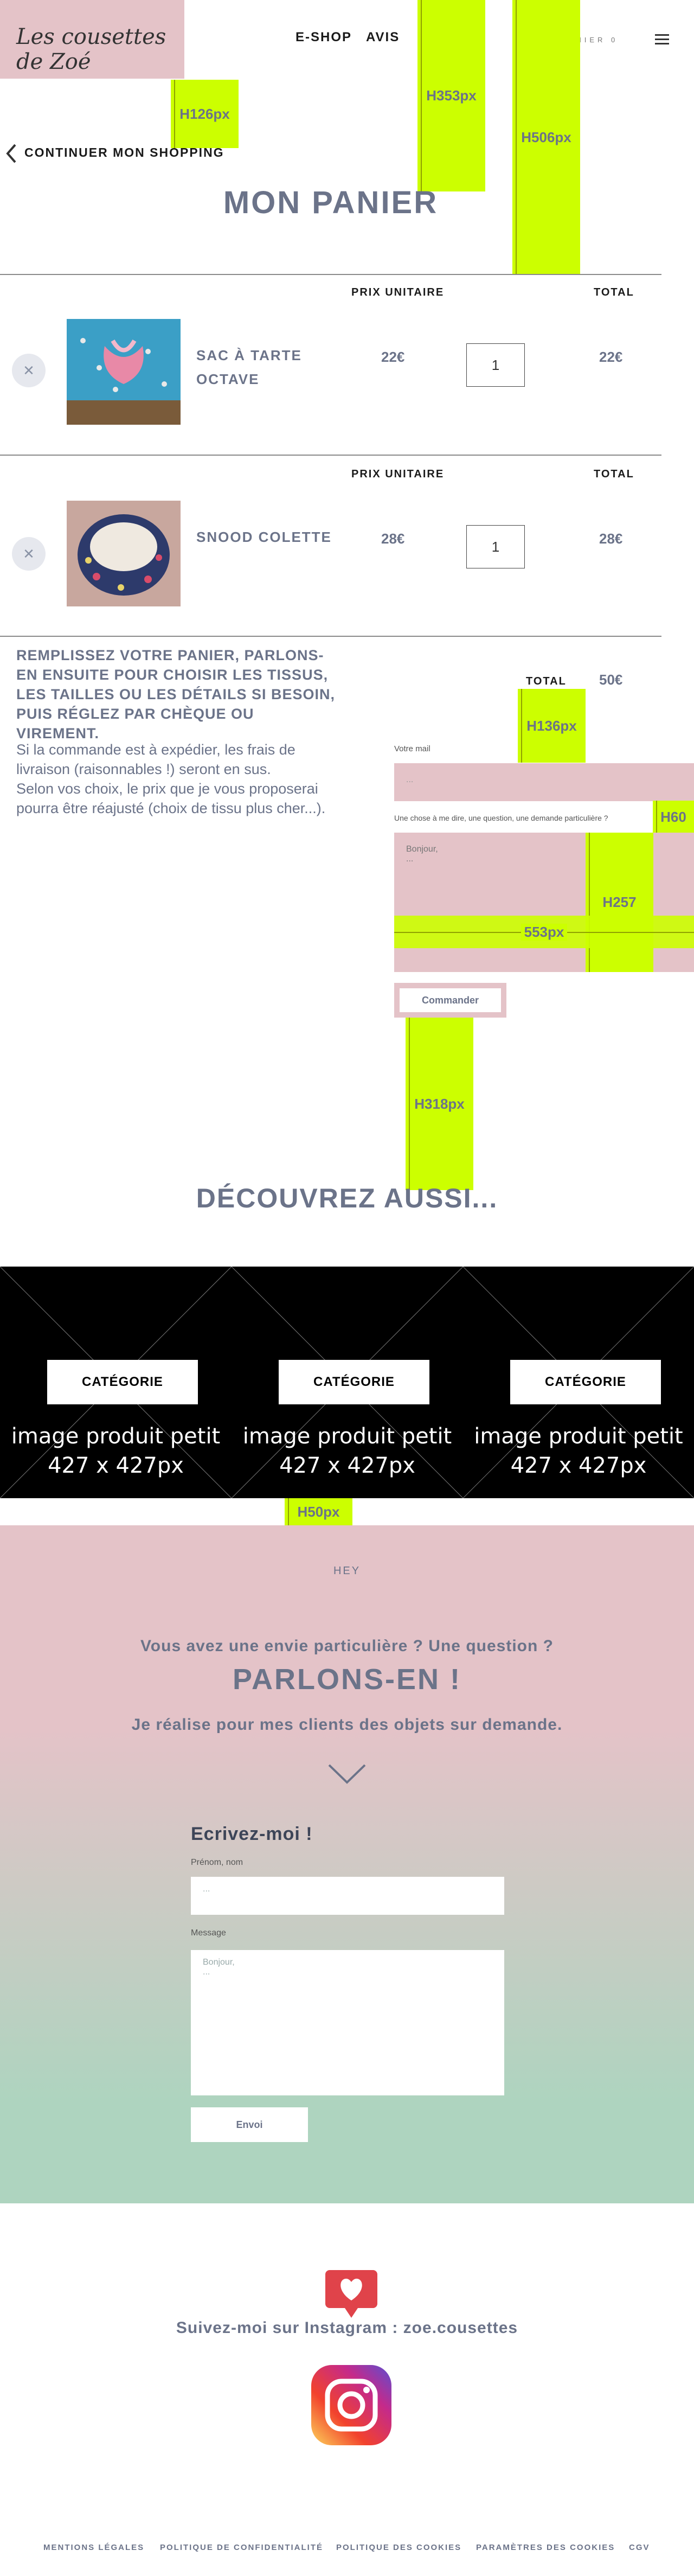 This screenshot has width=694, height=2576. I want to click on instagram-icon, so click(351, 2405).